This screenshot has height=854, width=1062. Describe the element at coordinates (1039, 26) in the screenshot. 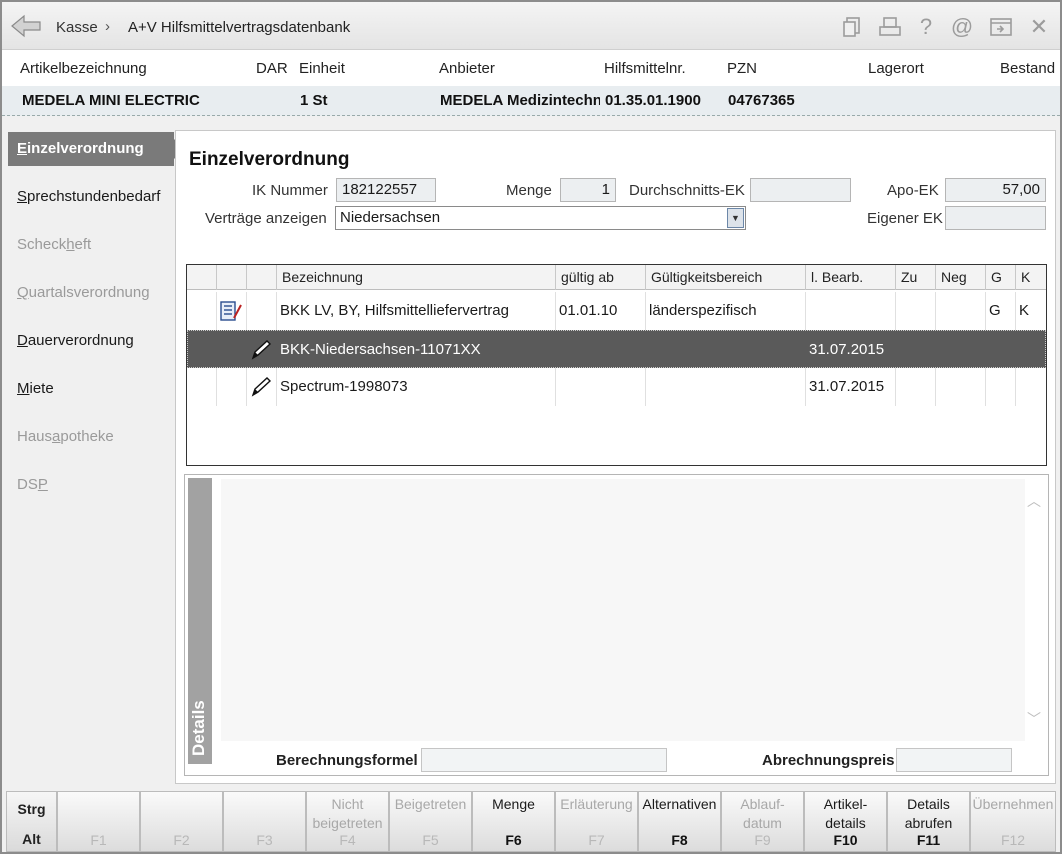

I see `close-icon: ✕` at that location.